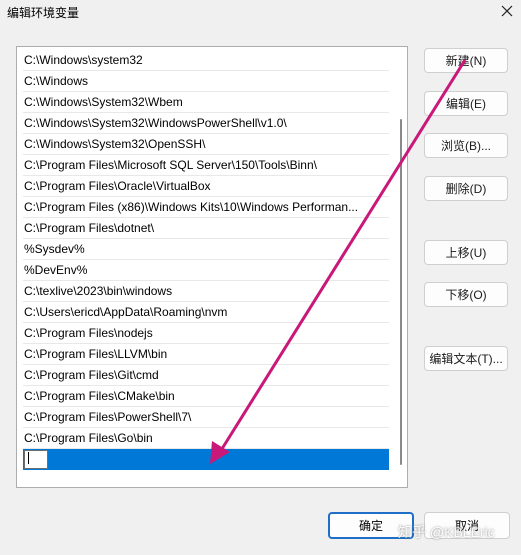  What do you see at coordinates (43, 13) in the screenshot?
I see `dialog-title: 编辑环境变量` at bounding box center [43, 13].